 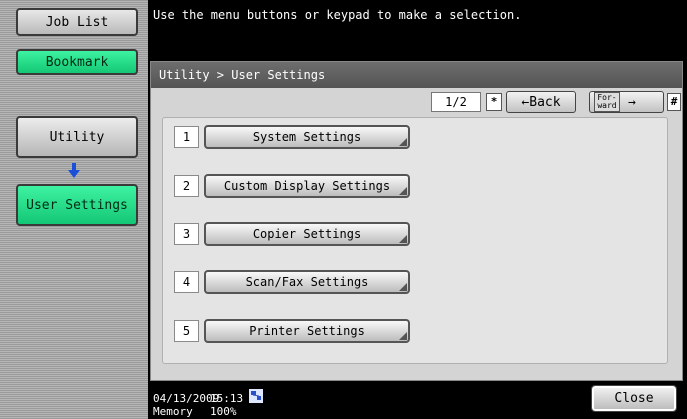 I want to click on list-item: 4 Scan/Fax Settings, so click(x=292, y=282).